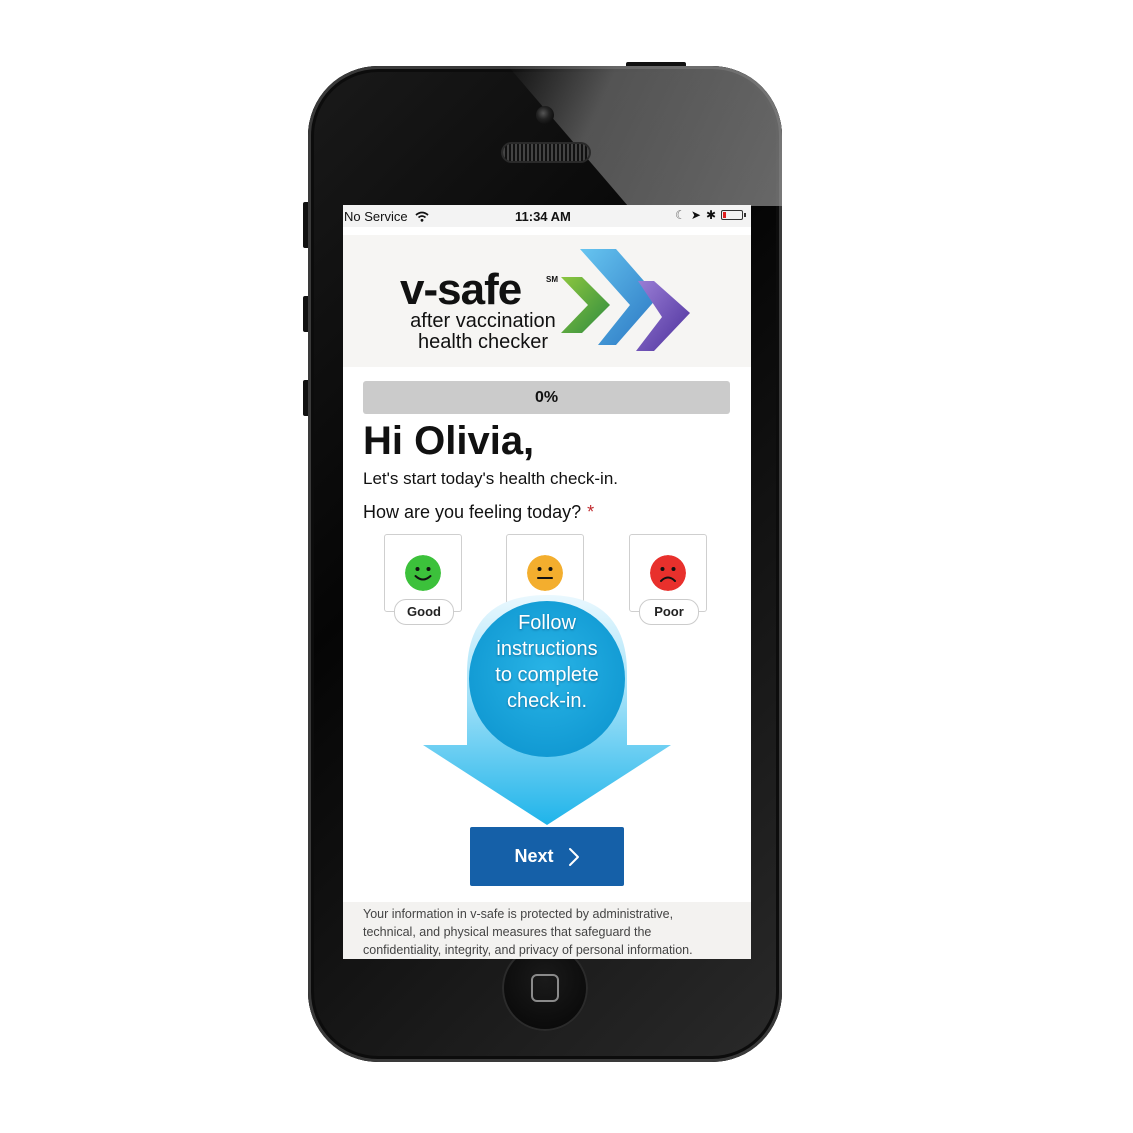  I want to click on battery-icon, so click(733, 215).